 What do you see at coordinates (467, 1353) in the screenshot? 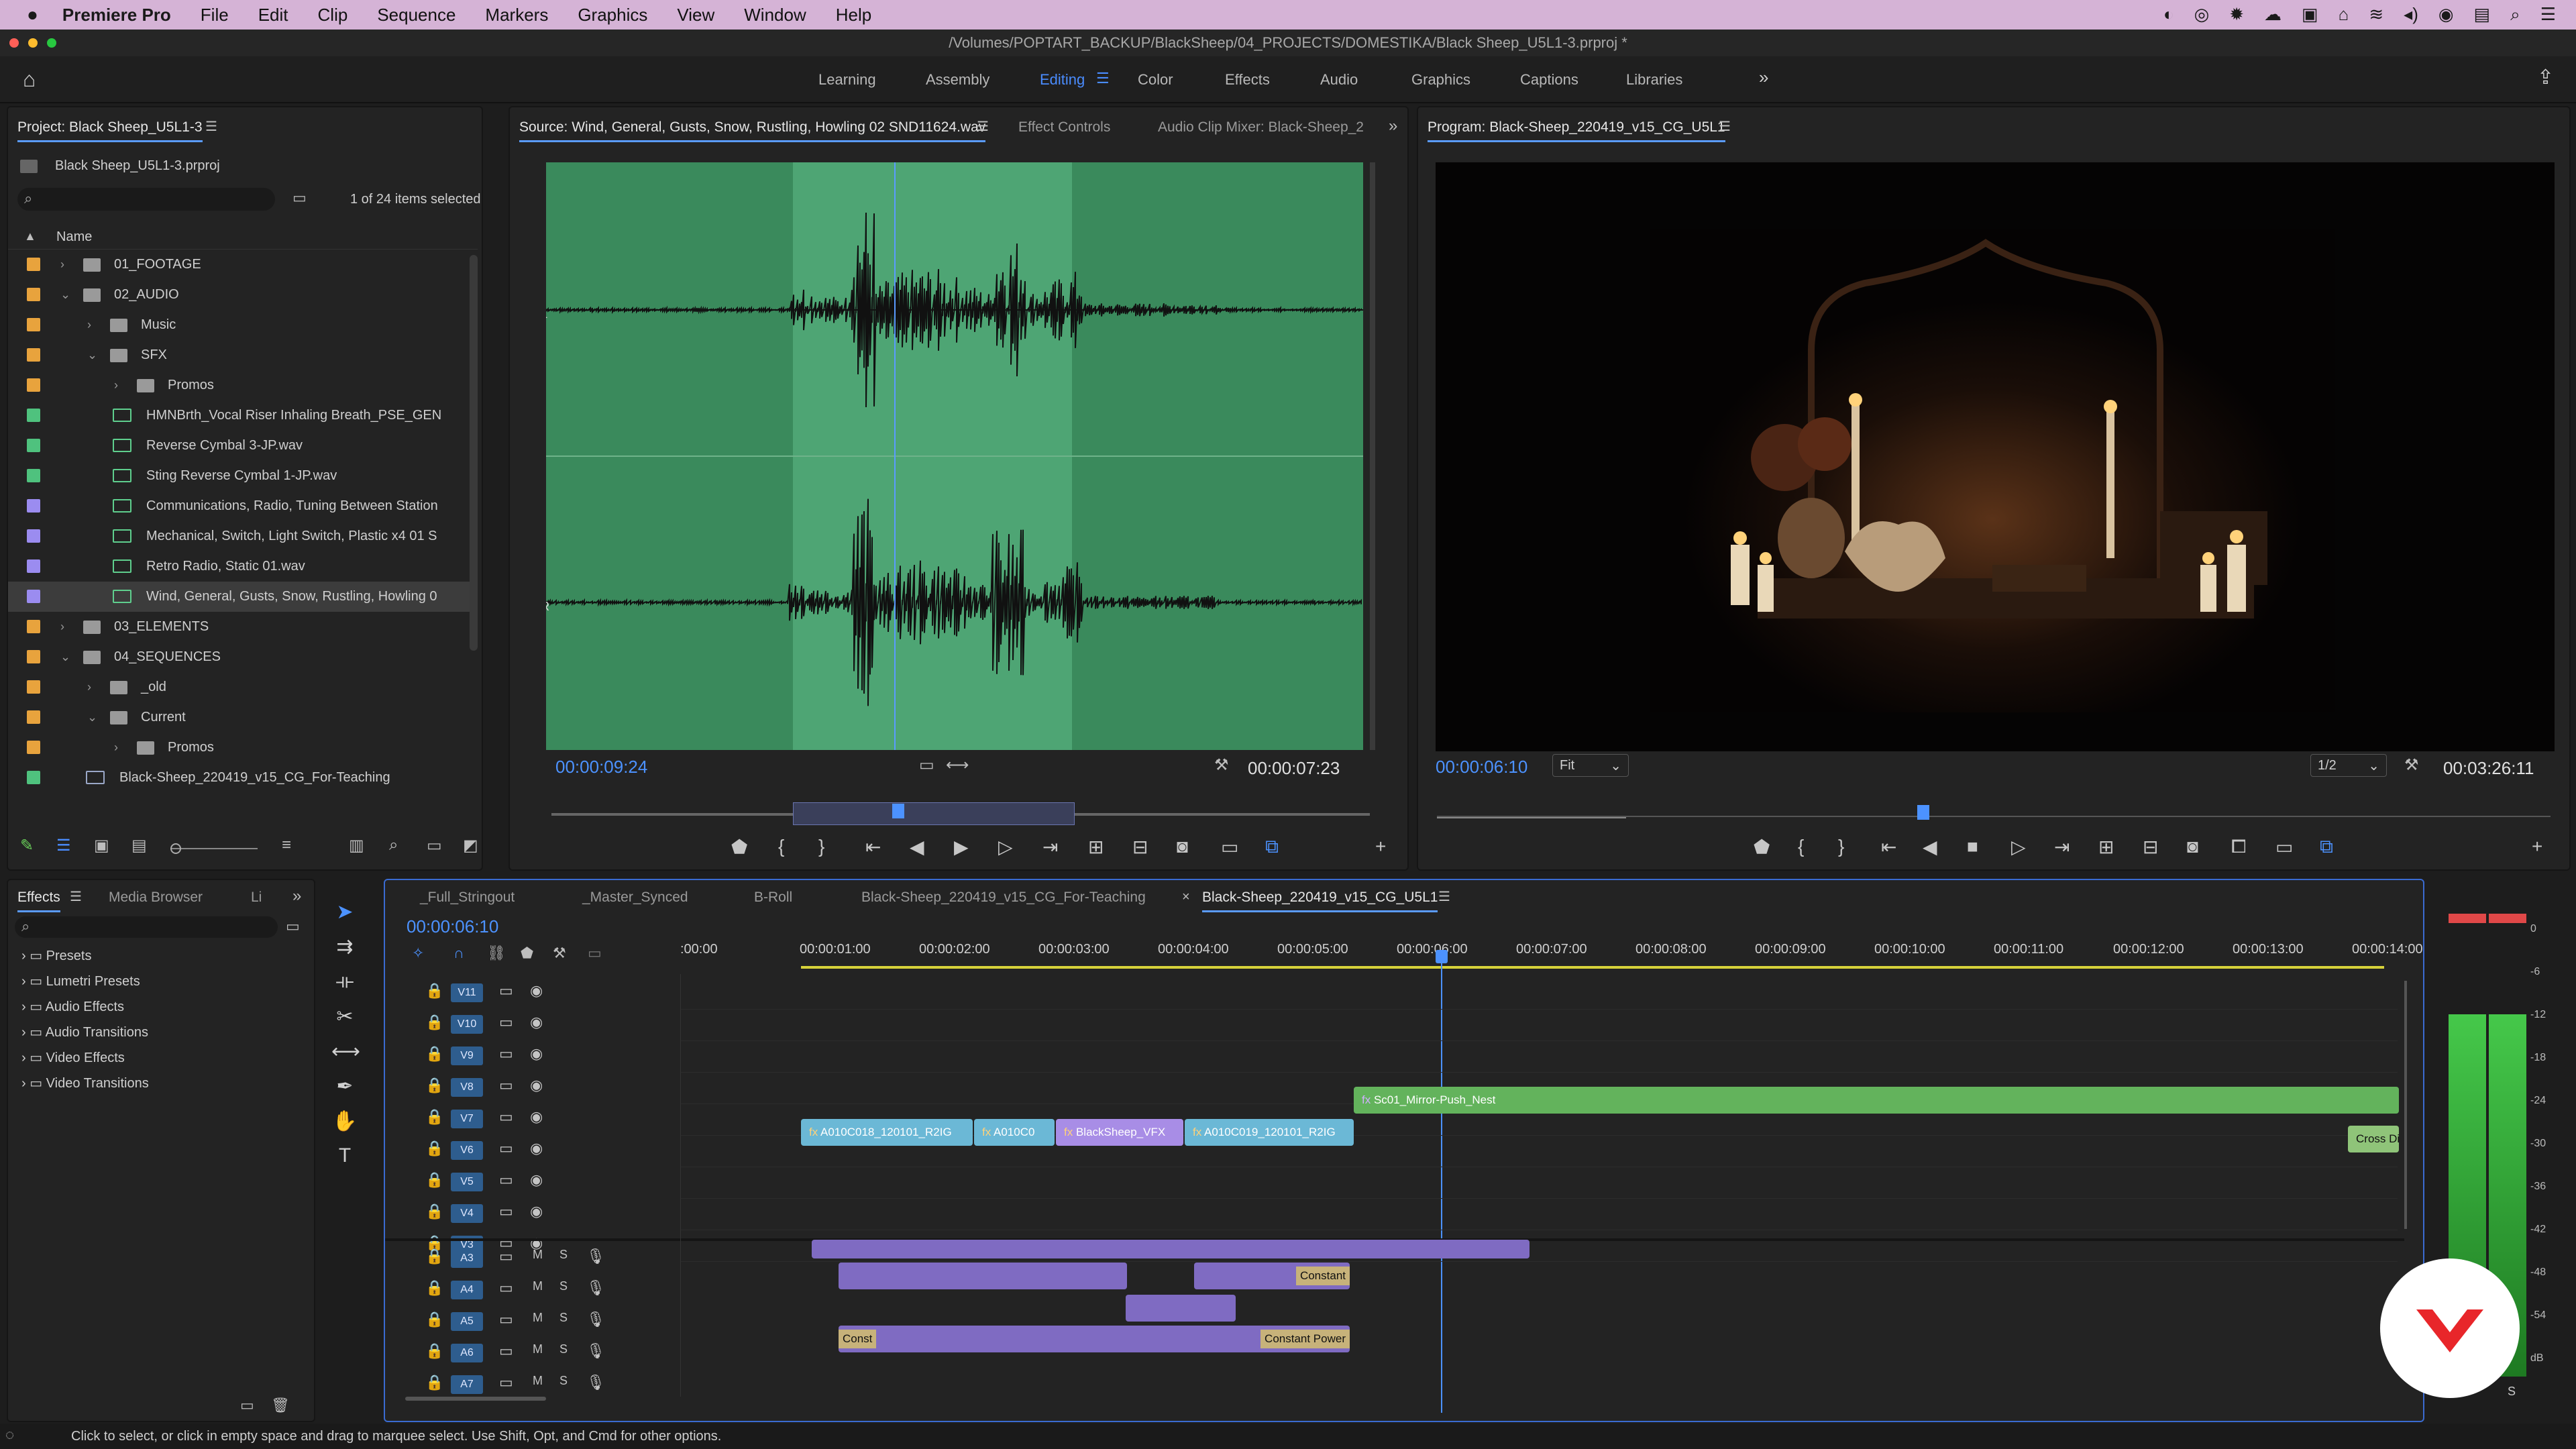
I see `track-name: A6` at bounding box center [467, 1353].